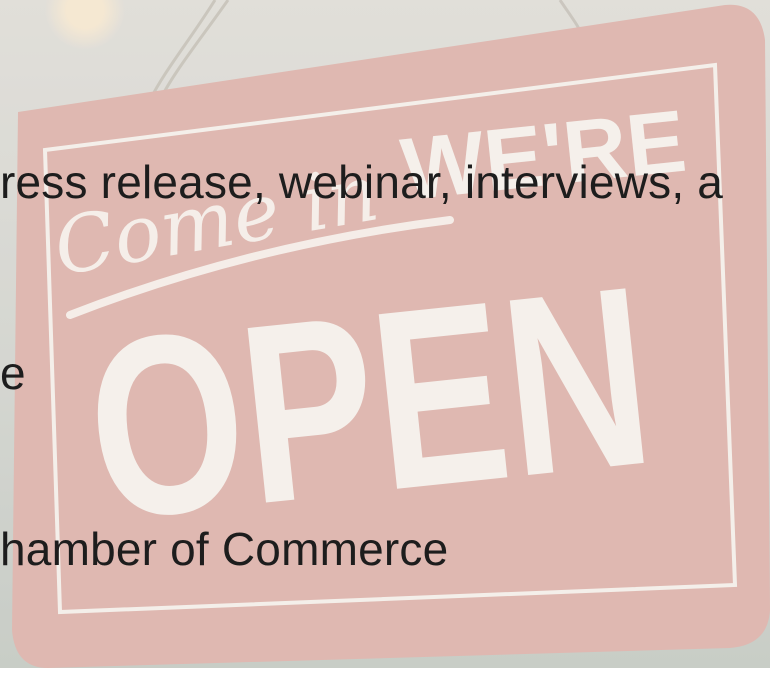 The width and height of the screenshot is (770, 673). Describe the element at coordinates (13, 373) in the screenshot. I see `slide-text-line-2: e` at that location.